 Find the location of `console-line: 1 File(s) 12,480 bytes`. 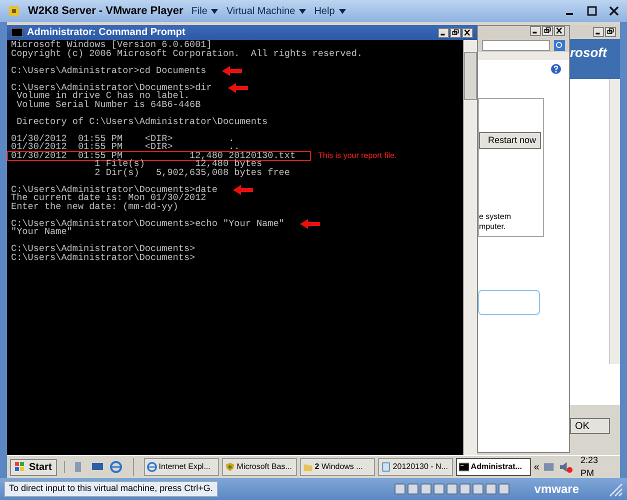

console-line: 1 File(s) 12,480 bytes is located at coordinates (178, 164).